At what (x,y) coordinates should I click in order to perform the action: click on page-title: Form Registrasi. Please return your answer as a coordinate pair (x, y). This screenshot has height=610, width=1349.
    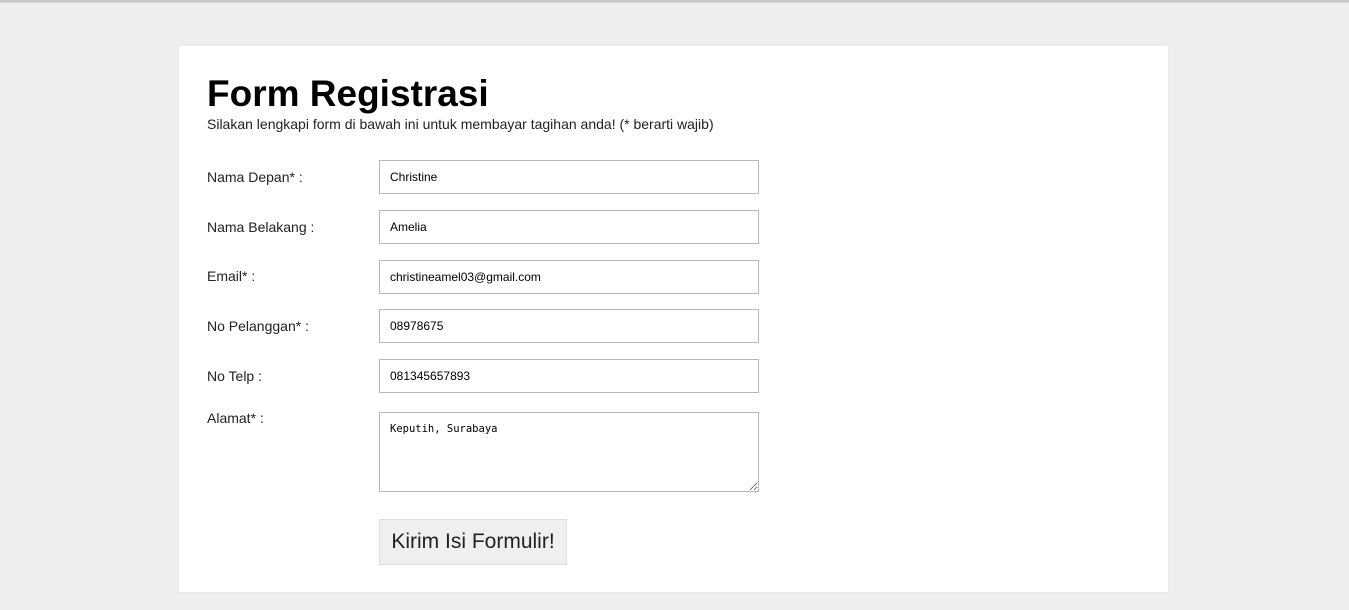
    Looking at the image, I should click on (348, 93).